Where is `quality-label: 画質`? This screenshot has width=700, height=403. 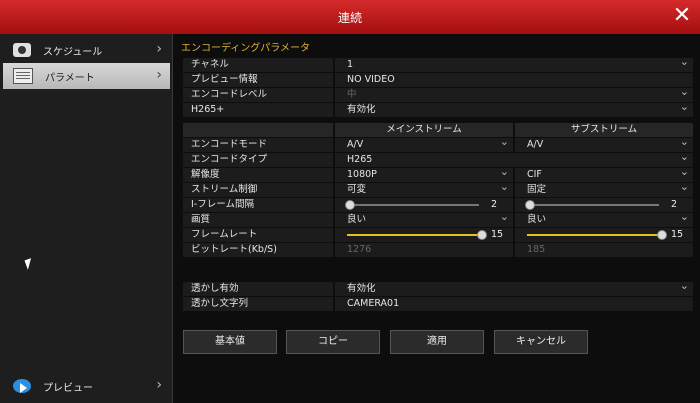
quality-label: 画質 is located at coordinates (258, 220).